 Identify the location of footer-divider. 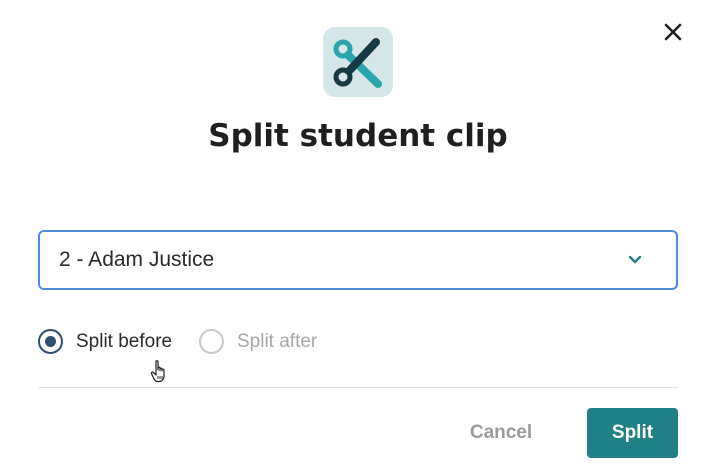
(358, 387).